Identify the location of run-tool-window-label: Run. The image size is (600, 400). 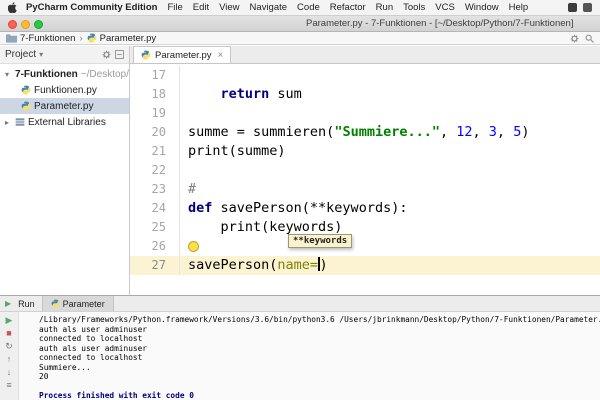
(26, 304).